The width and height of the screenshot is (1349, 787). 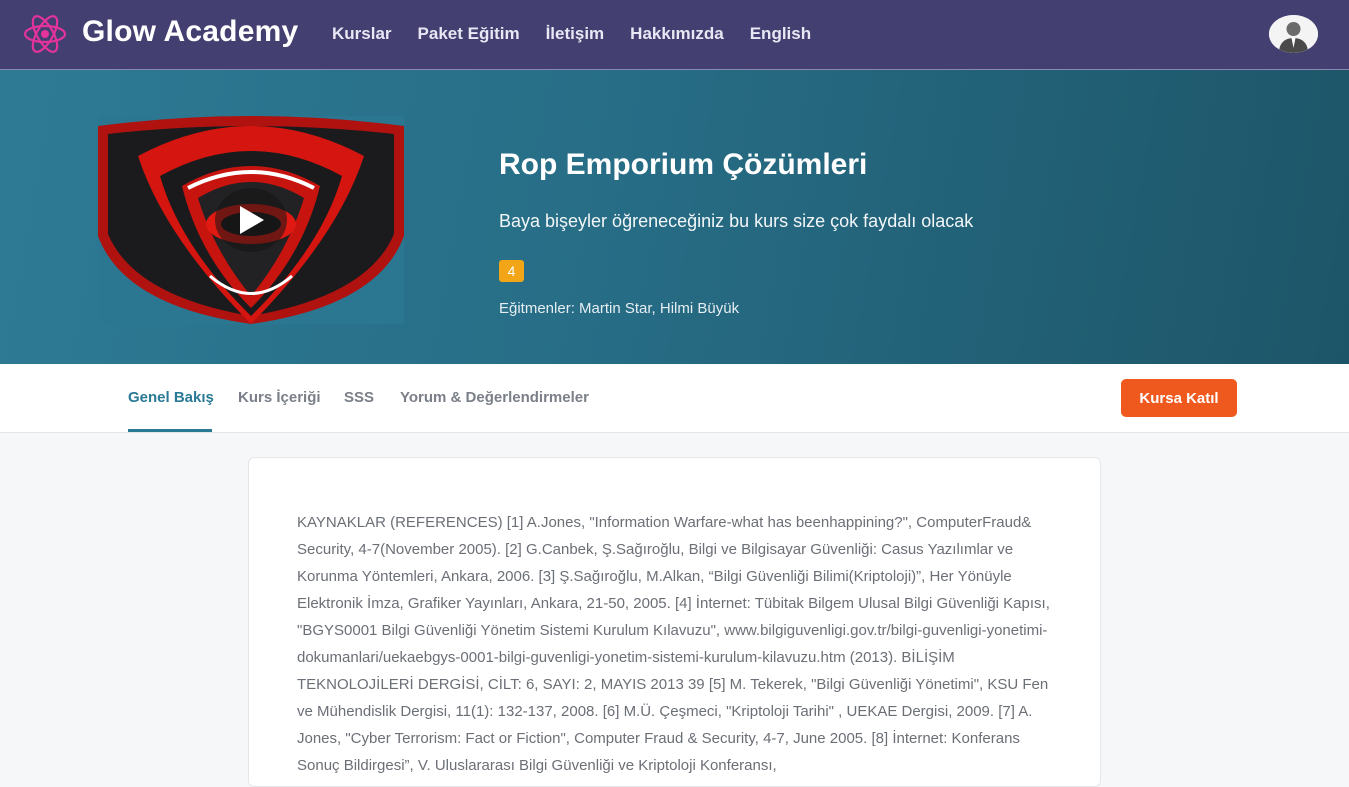 I want to click on course-title: Rop Emporium Çözümleri, so click(x=683, y=164).